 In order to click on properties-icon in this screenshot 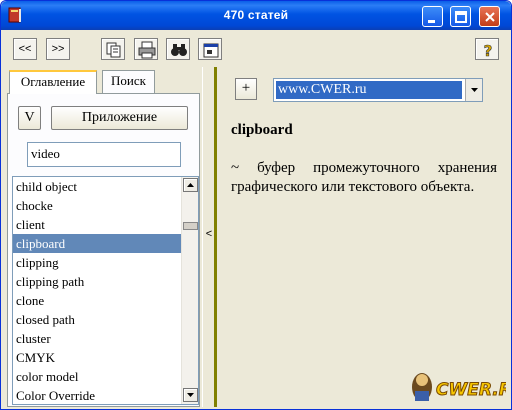, I will do `click(211, 50)`.